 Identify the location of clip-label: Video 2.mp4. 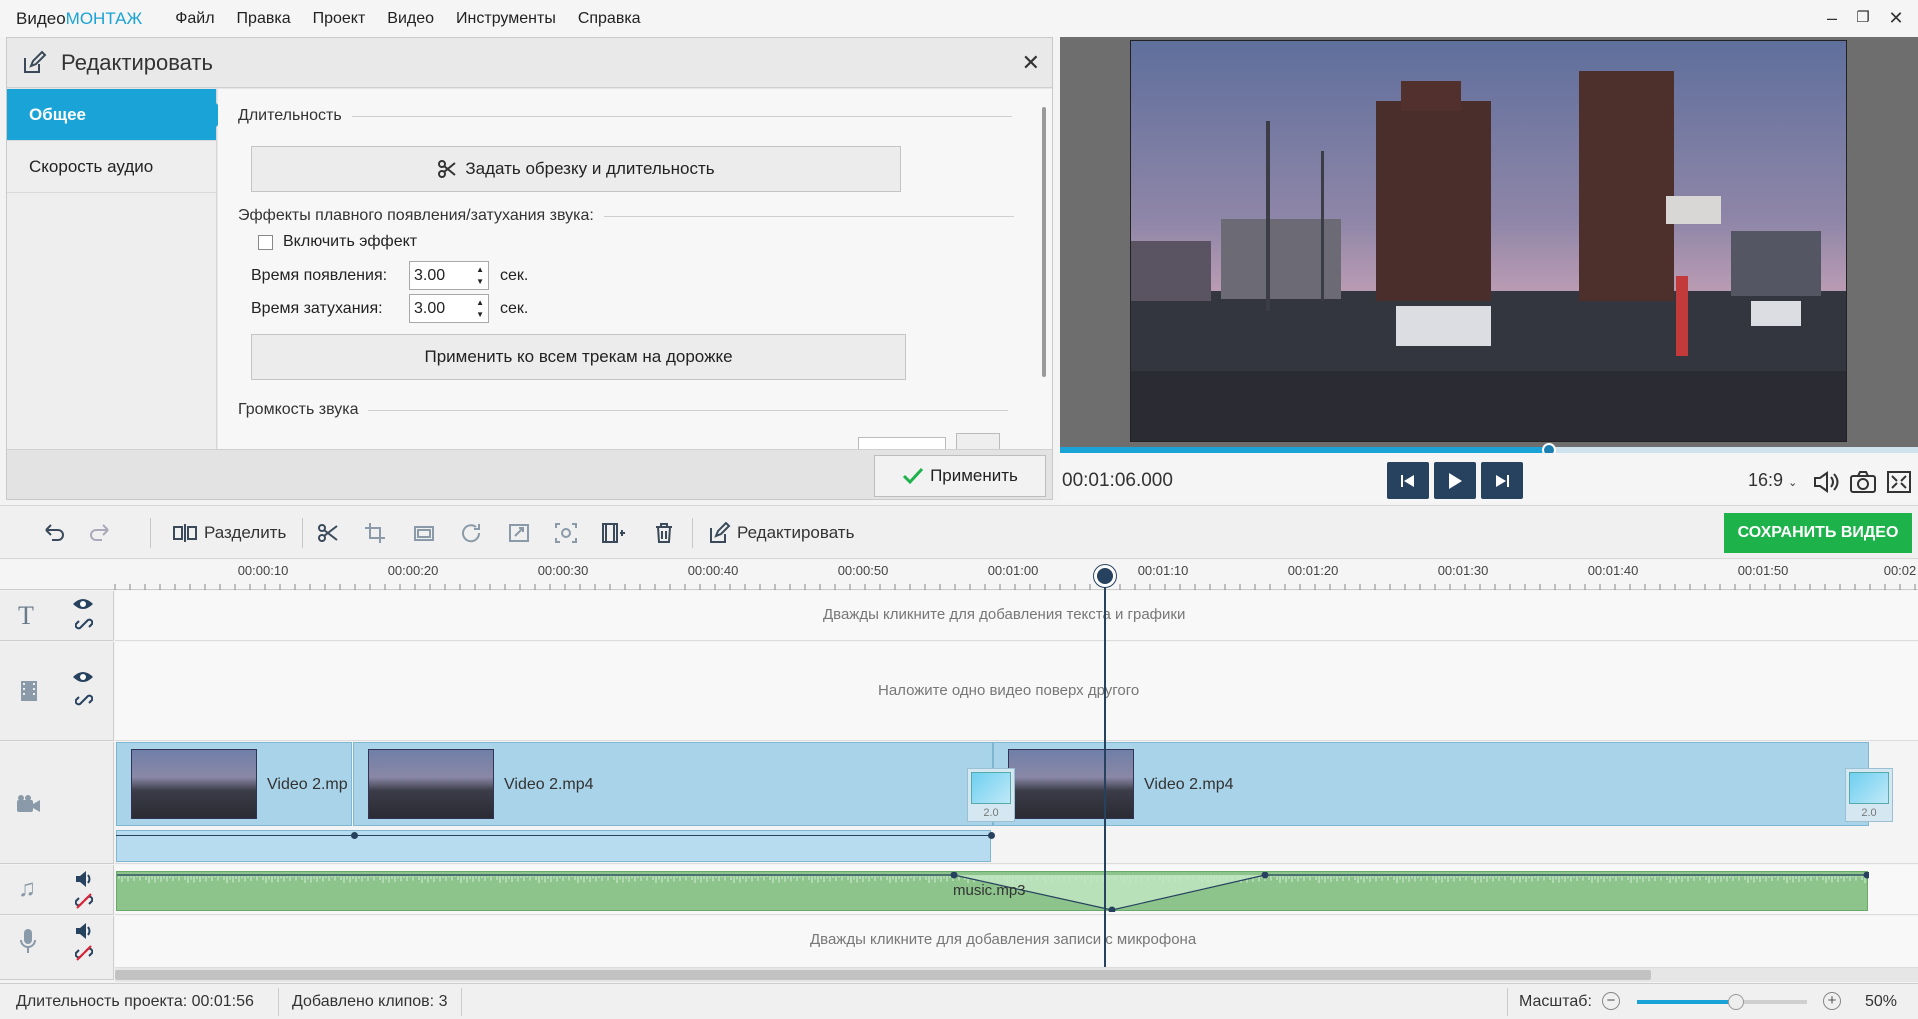
(1189, 784).